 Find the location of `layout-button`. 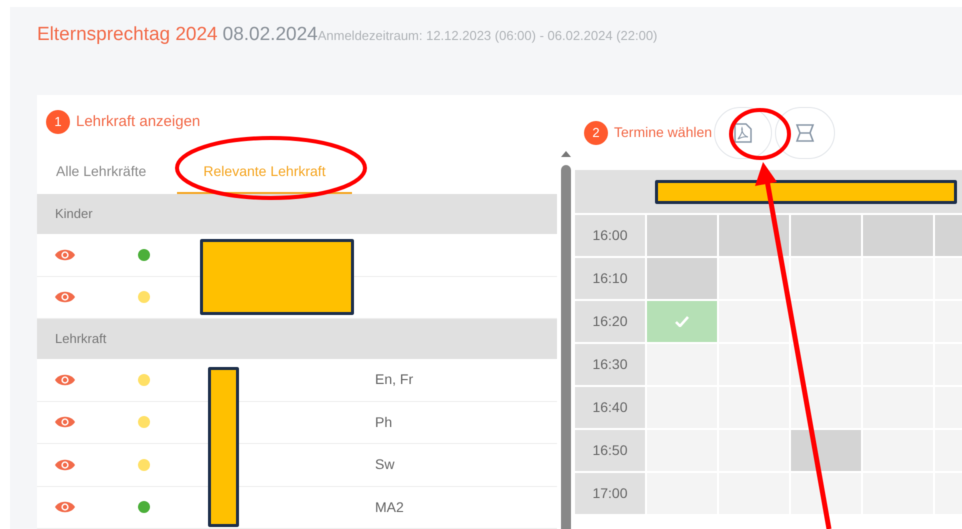

layout-button is located at coordinates (805, 132).